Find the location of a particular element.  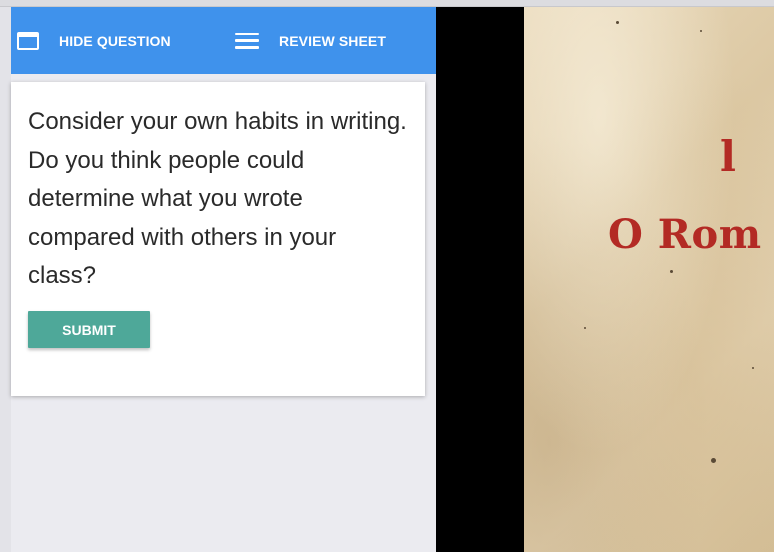

review-sheet-button: REVIEW SHEET is located at coordinates (310, 40).